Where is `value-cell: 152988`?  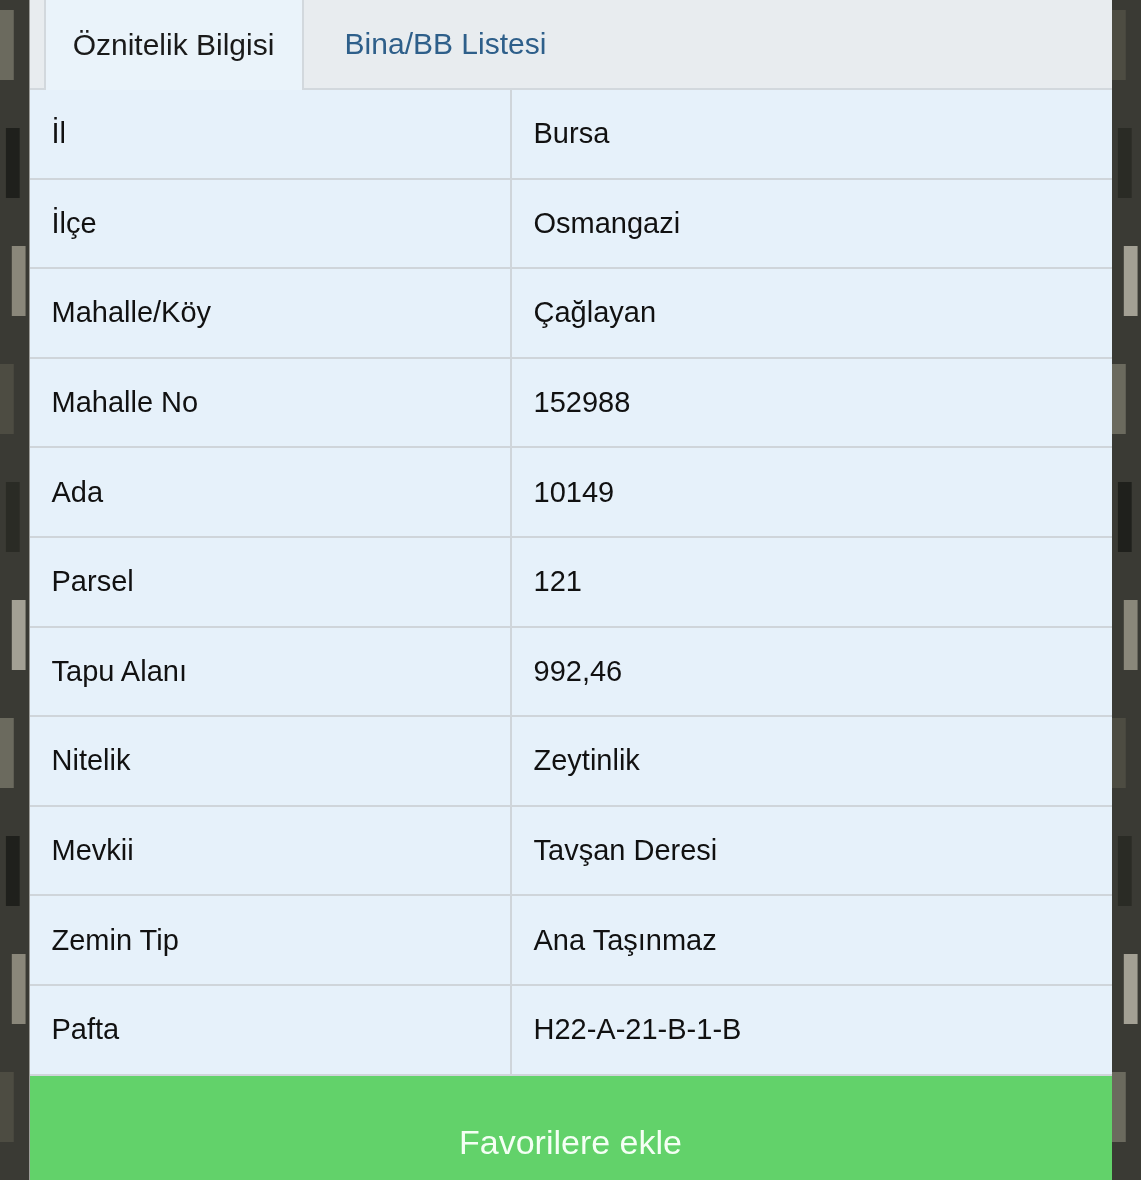
value-cell: 152988 is located at coordinates (810, 403).